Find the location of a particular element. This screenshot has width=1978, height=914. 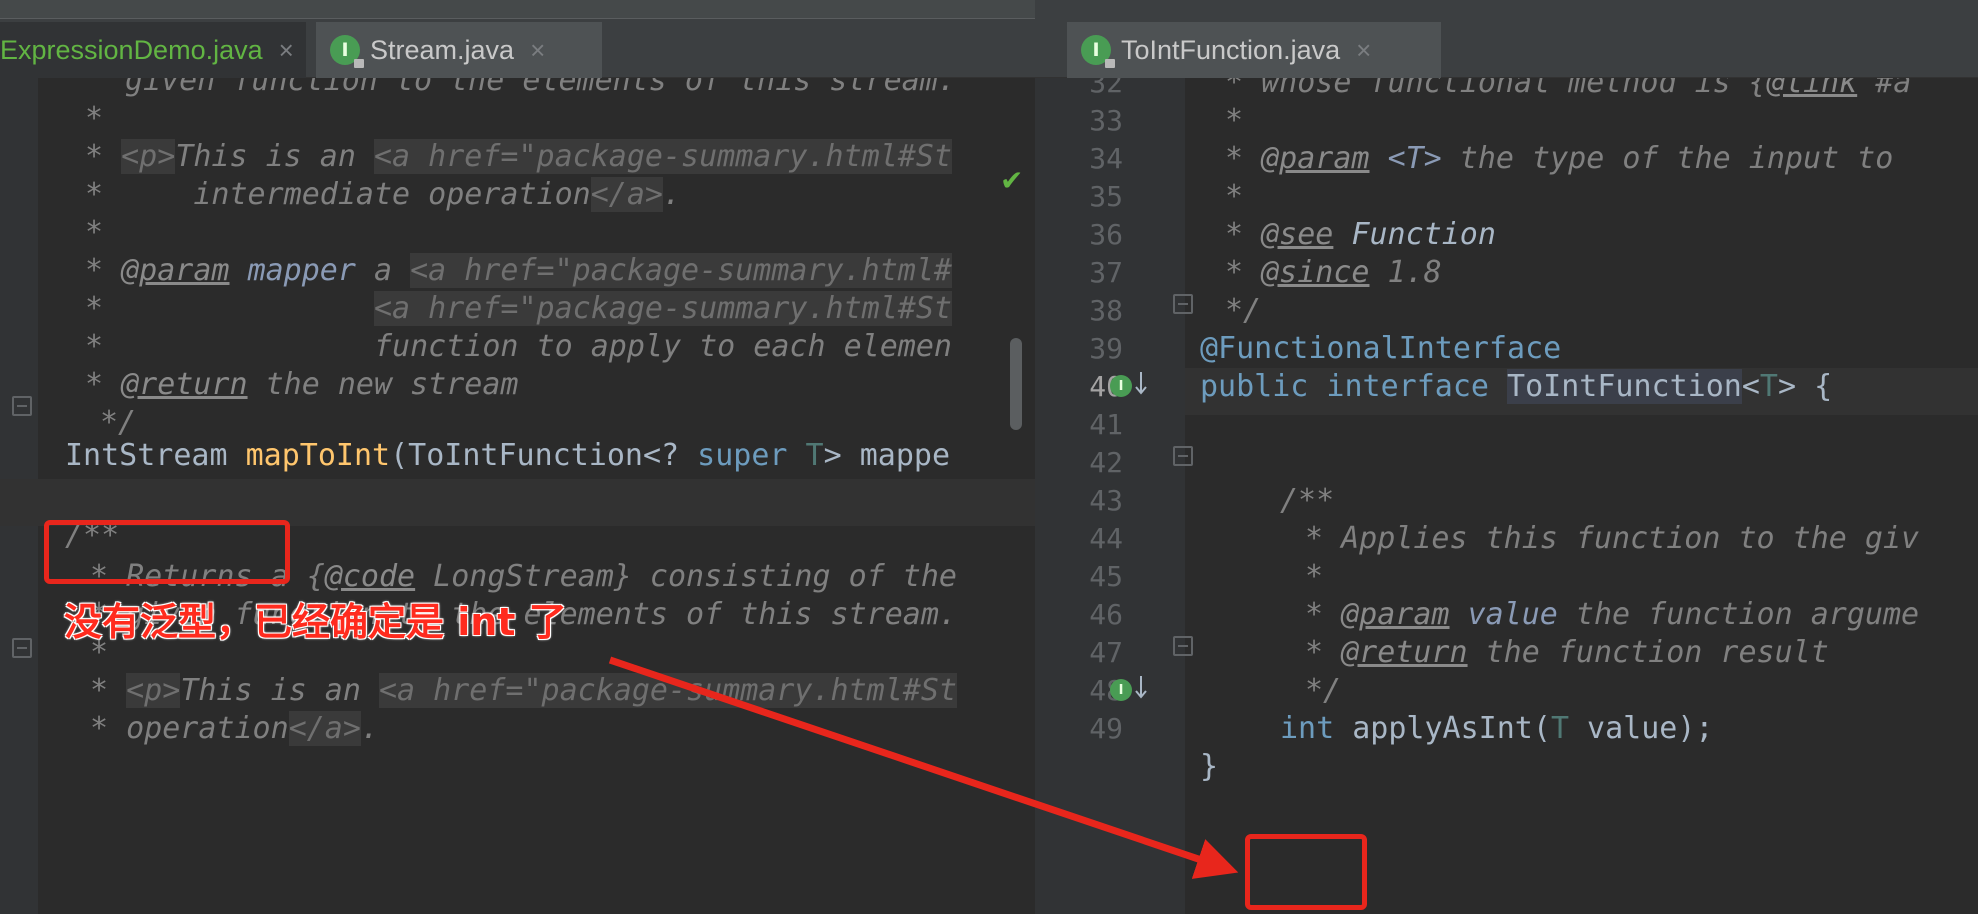

annotation-arrow is located at coordinates (923, 767).